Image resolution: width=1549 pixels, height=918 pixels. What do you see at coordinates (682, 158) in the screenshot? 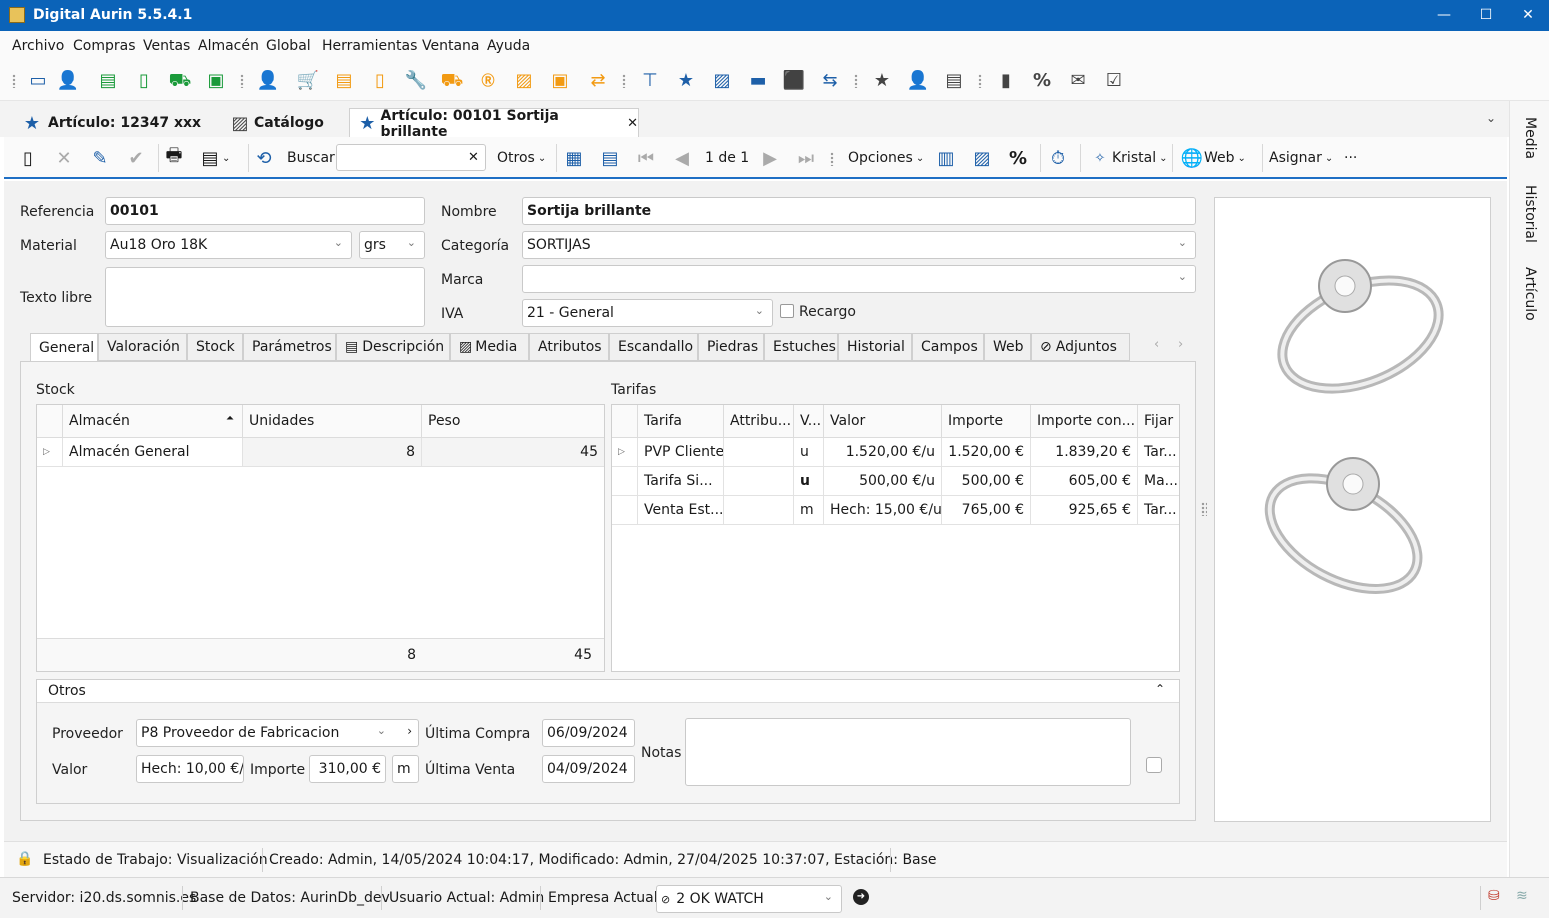
I see `previous-record-button: ◀` at bounding box center [682, 158].